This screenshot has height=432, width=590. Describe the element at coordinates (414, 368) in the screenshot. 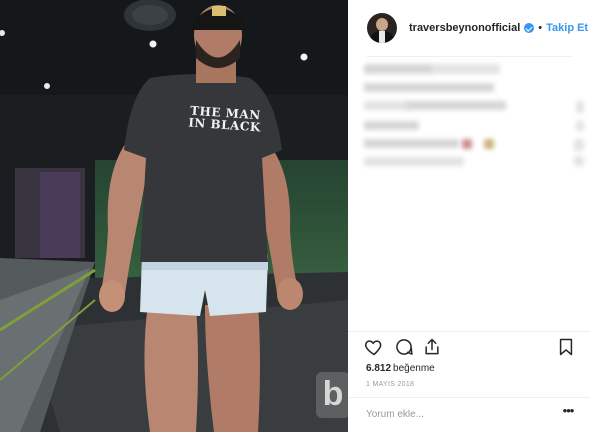

I see `likes-label: beğenme` at that location.